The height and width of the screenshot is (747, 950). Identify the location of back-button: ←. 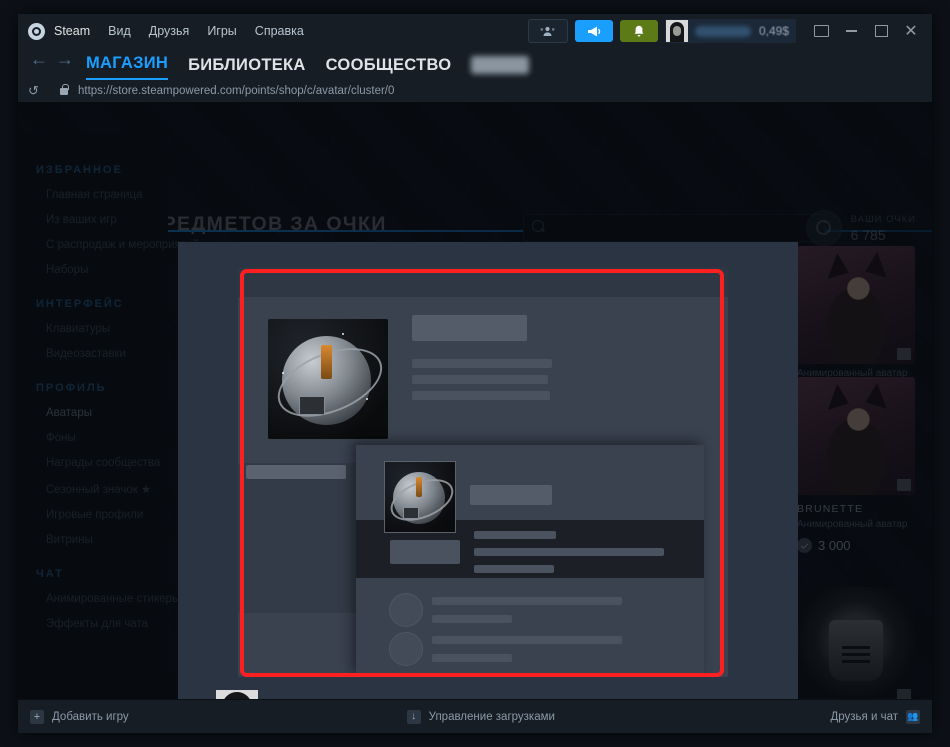
(39, 62).